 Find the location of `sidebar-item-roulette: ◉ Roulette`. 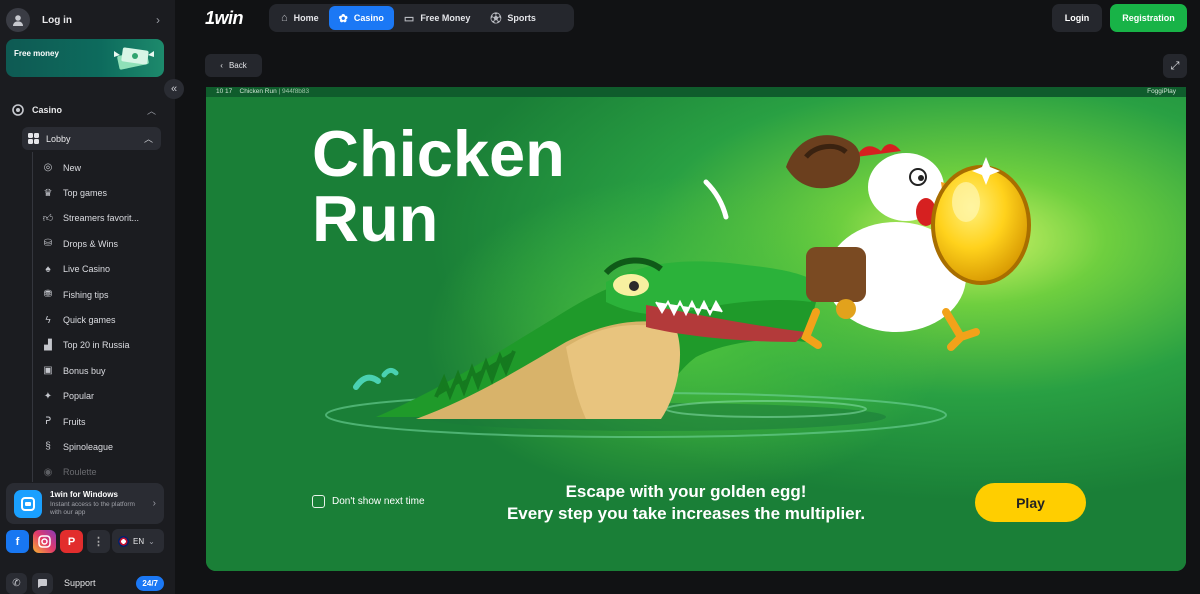

sidebar-item-roulette: ◉ Roulette is located at coordinates (102, 472).